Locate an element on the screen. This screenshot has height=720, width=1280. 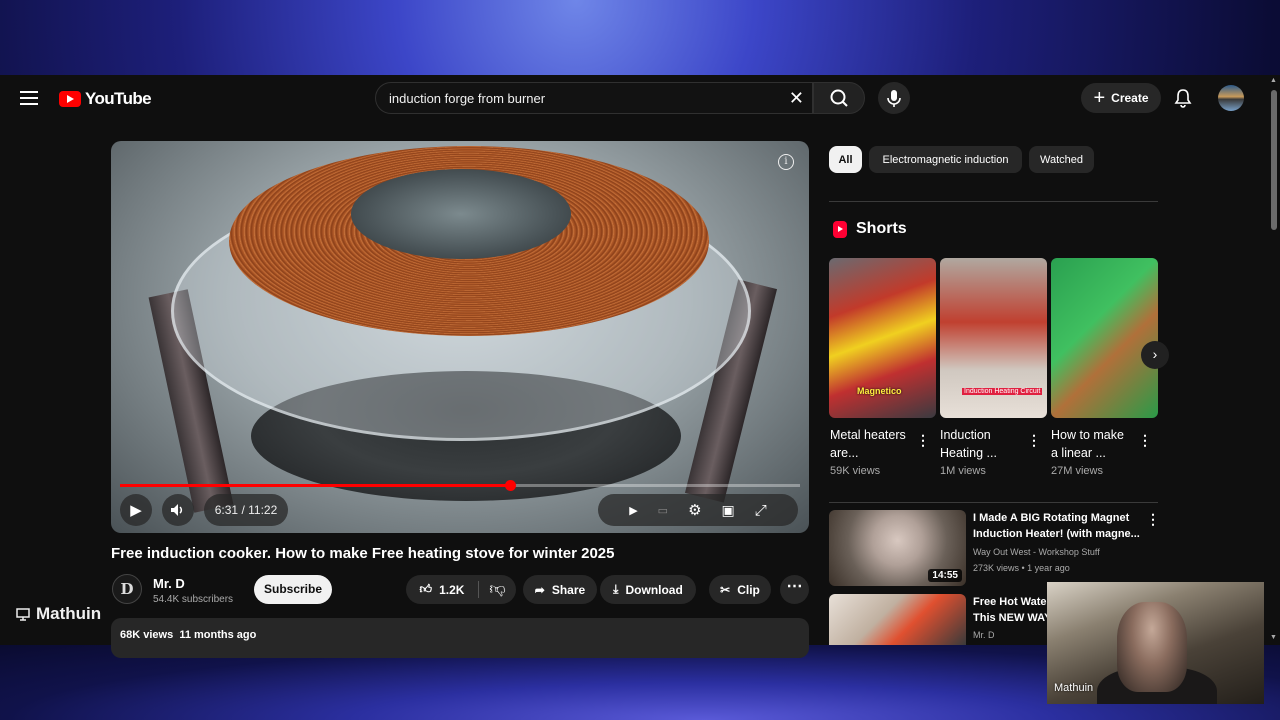
scroll-down-arrow-icon: ▼ is located at coordinates (1273, 637).